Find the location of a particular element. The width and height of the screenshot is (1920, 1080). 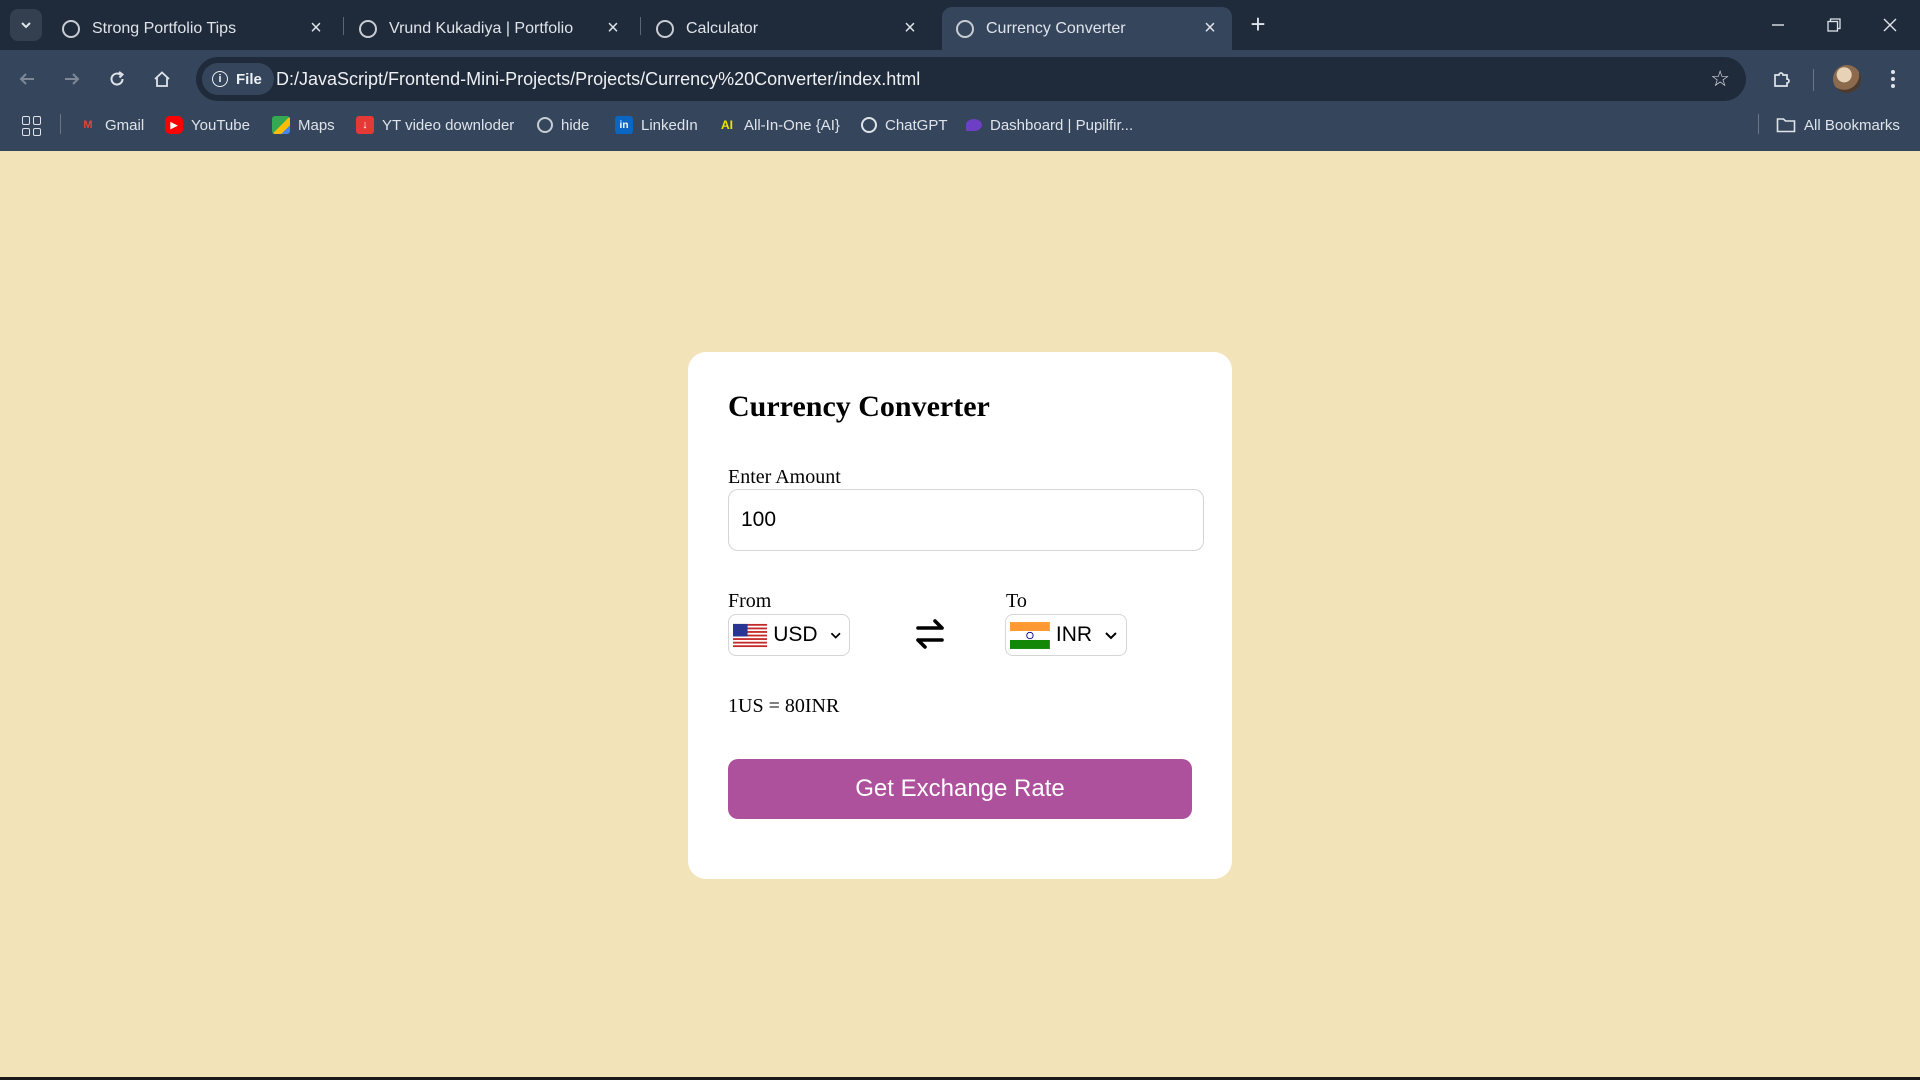

bookmark-hide: hide is located at coordinates (563, 125).